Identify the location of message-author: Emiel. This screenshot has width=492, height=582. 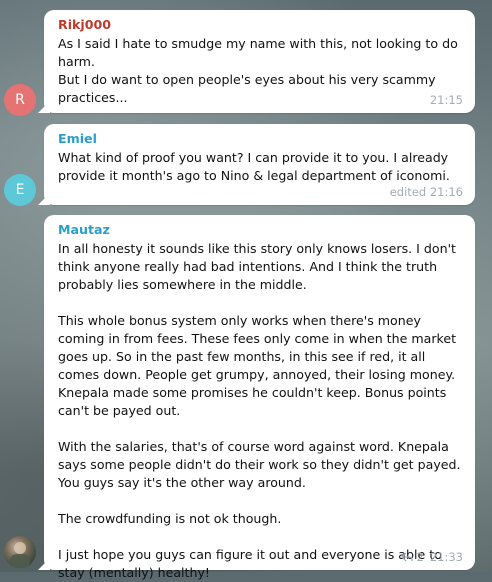
(260, 139).